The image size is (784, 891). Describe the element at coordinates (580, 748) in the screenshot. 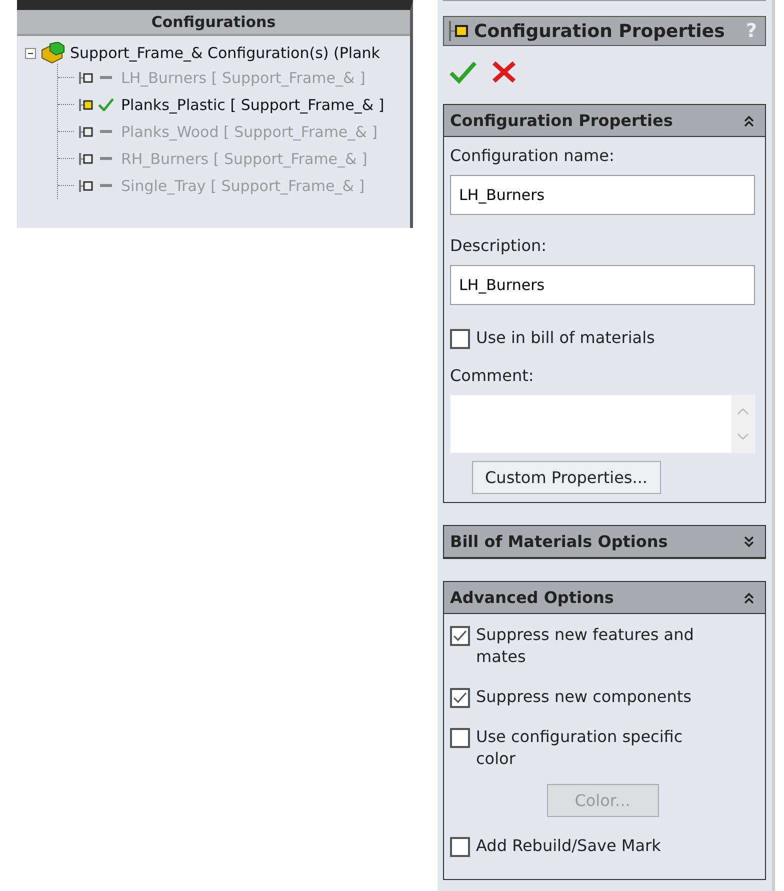

I see `checkbox-label: Use configuration specific color` at that location.